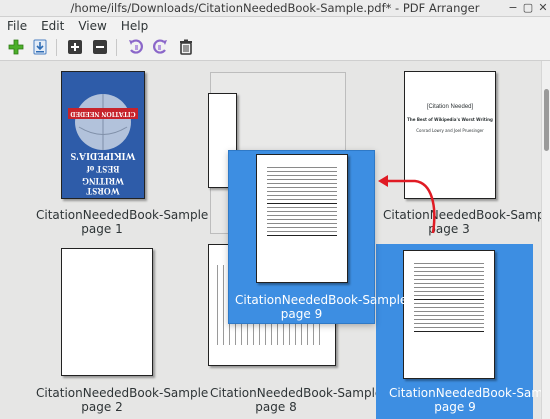 Image resolution: width=550 pixels, height=419 pixels. I want to click on page-number: page 1, so click(102, 229).